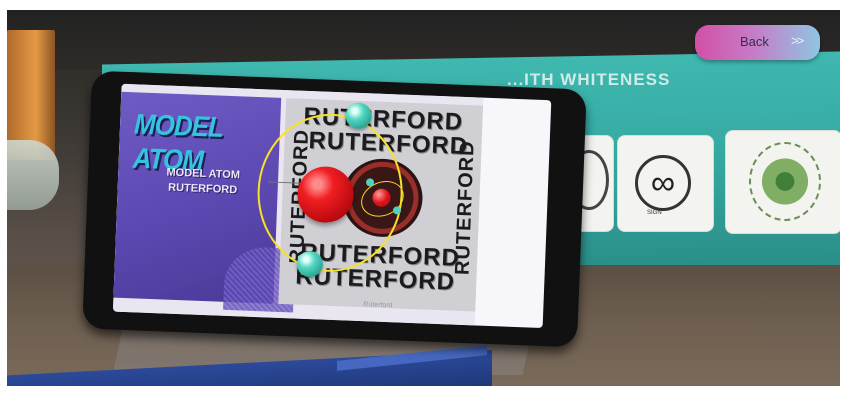  Describe the element at coordinates (654, 213) in the screenshot. I see `badge-caption: SIGN` at that location.